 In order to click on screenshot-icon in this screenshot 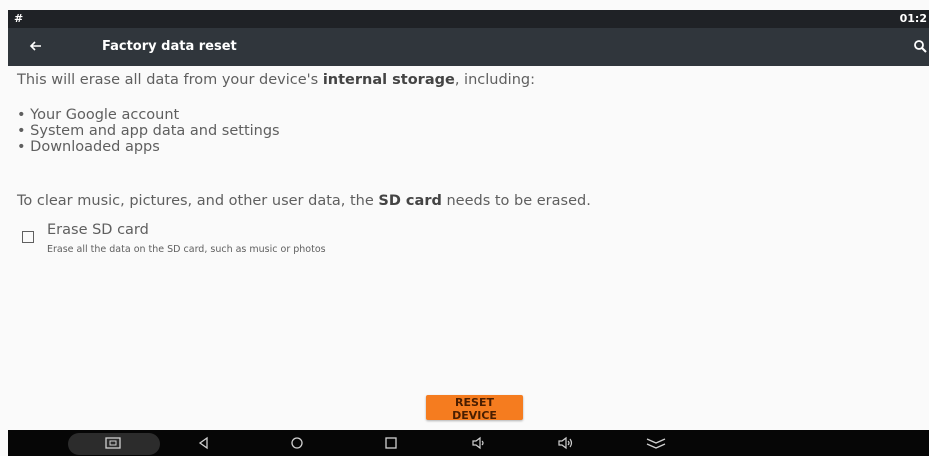, I will do `click(113, 443)`.